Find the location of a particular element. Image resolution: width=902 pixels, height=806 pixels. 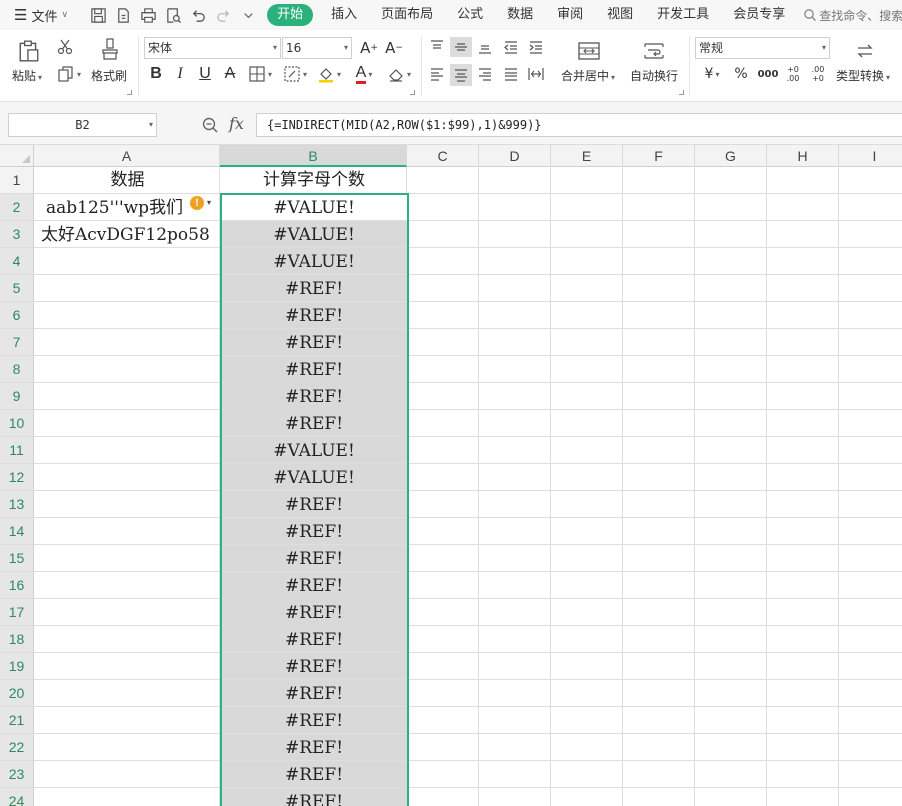

cell-B13: #REF! is located at coordinates (314, 504).